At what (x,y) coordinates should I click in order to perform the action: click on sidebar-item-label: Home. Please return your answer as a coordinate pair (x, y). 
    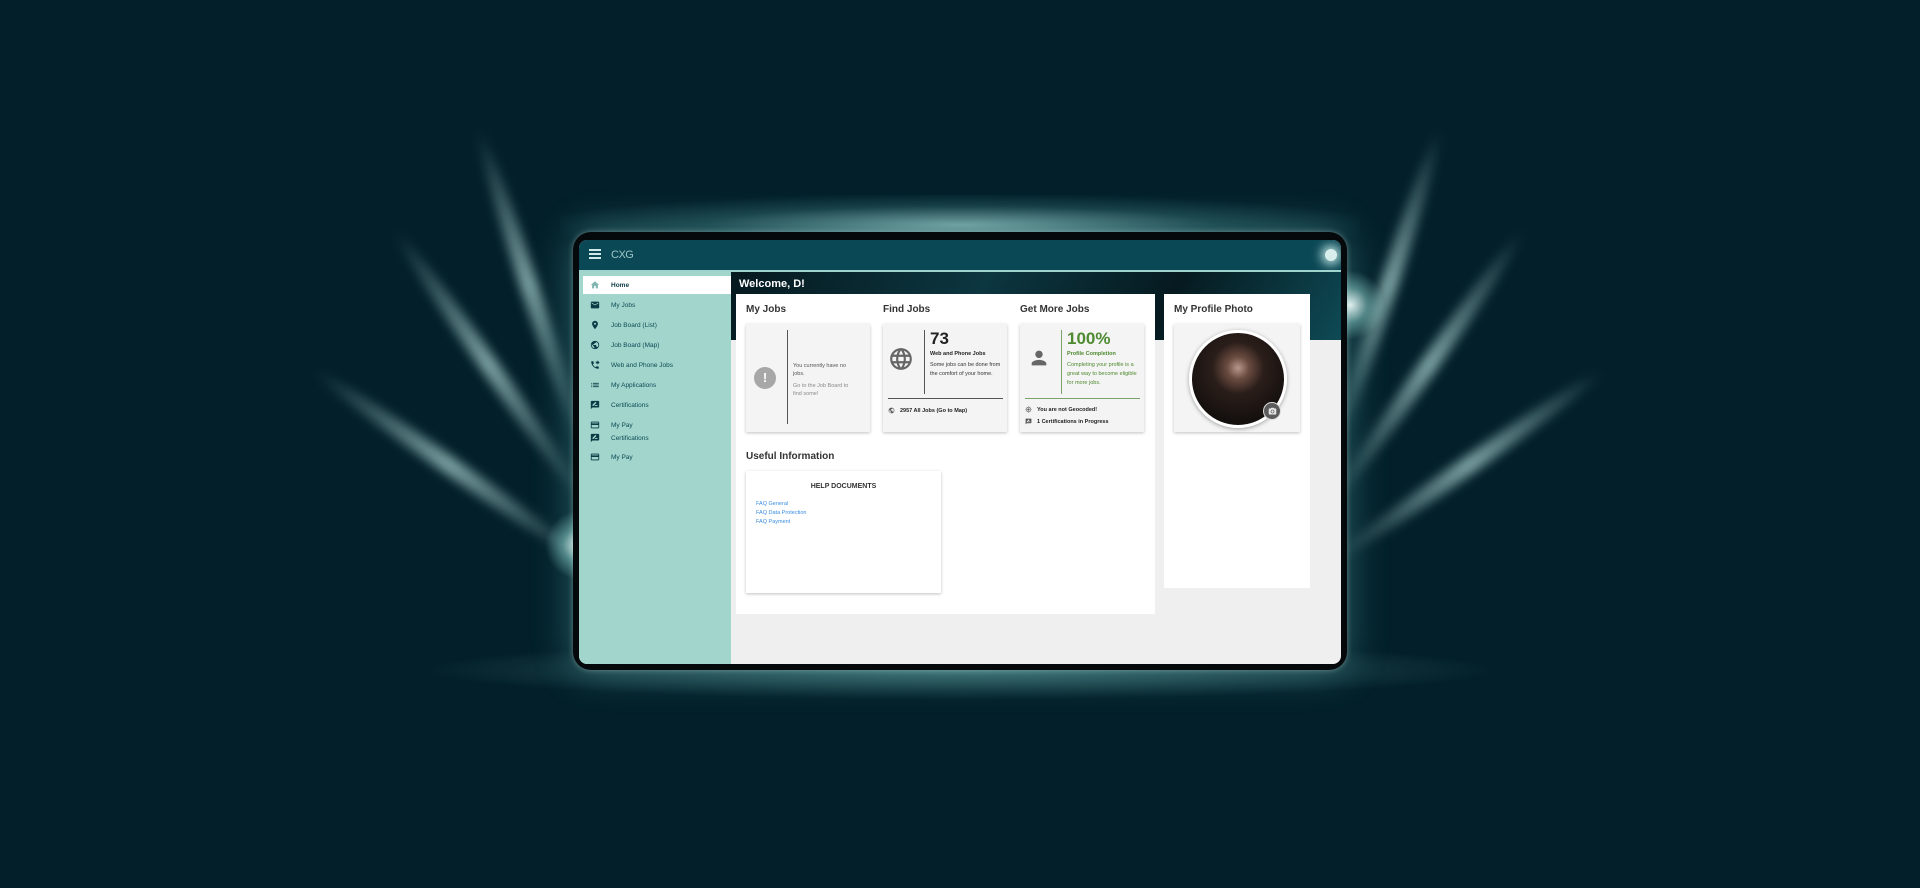
    Looking at the image, I should click on (620, 285).